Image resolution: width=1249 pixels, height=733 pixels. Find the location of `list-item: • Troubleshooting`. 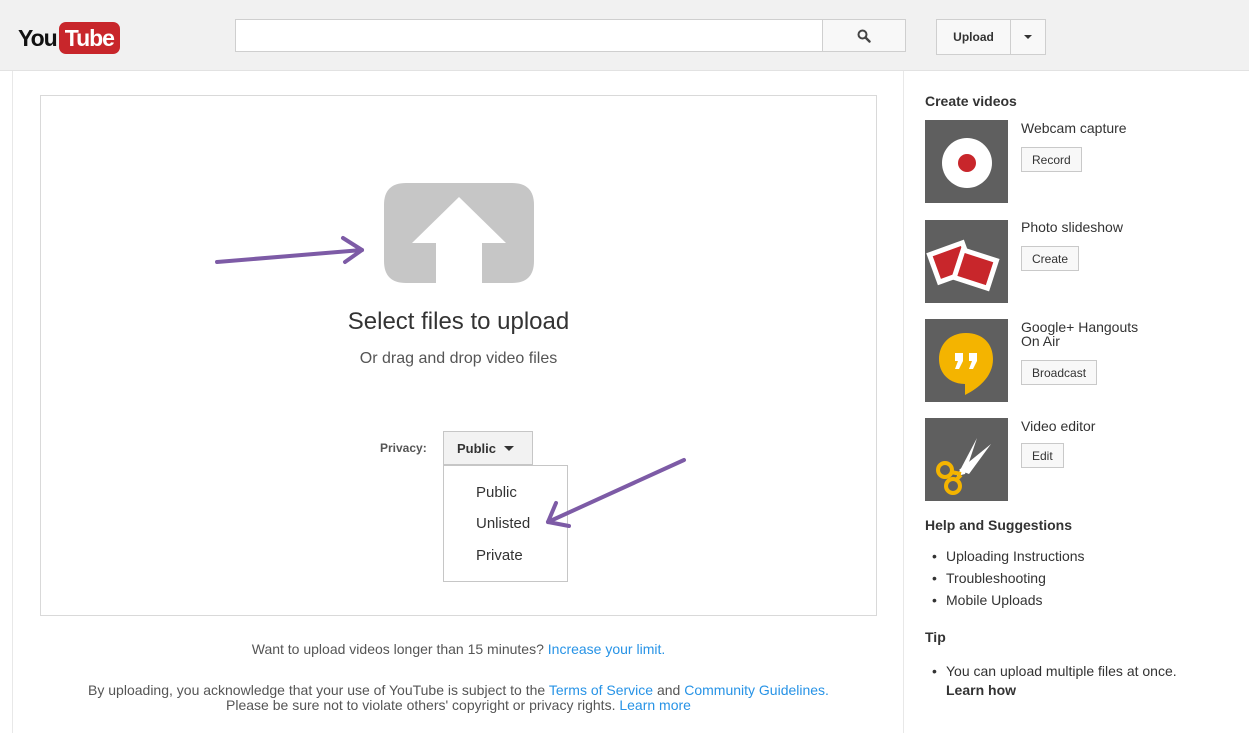

list-item: • Troubleshooting is located at coordinates (1008, 578).